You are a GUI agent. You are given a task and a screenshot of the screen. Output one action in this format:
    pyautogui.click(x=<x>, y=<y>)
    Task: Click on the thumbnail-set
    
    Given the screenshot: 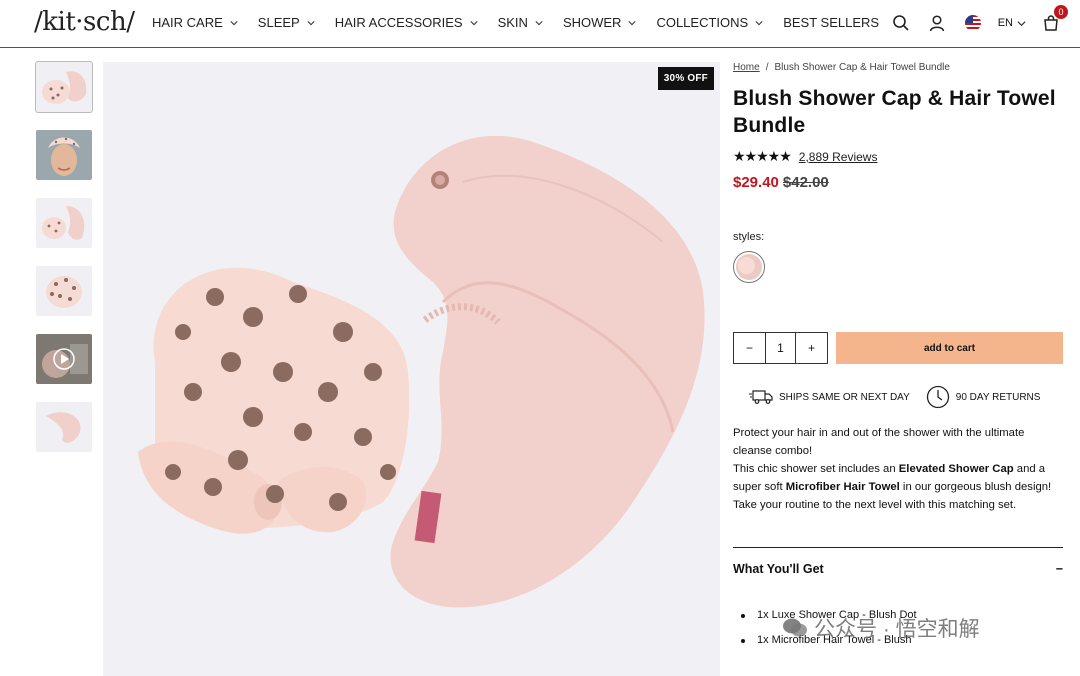 What is the action you would take?
    pyautogui.click(x=64, y=223)
    